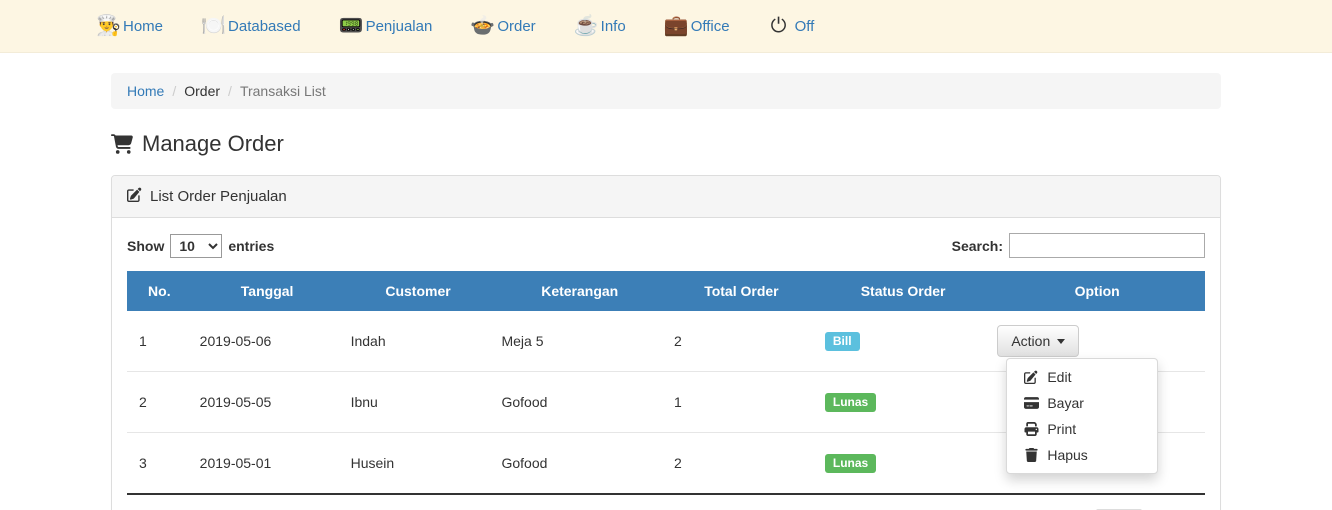 The height and width of the screenshot is (510, 1332). I want to click on page-length-control: Show 10 25 50 100 entries, so click(201, 245).